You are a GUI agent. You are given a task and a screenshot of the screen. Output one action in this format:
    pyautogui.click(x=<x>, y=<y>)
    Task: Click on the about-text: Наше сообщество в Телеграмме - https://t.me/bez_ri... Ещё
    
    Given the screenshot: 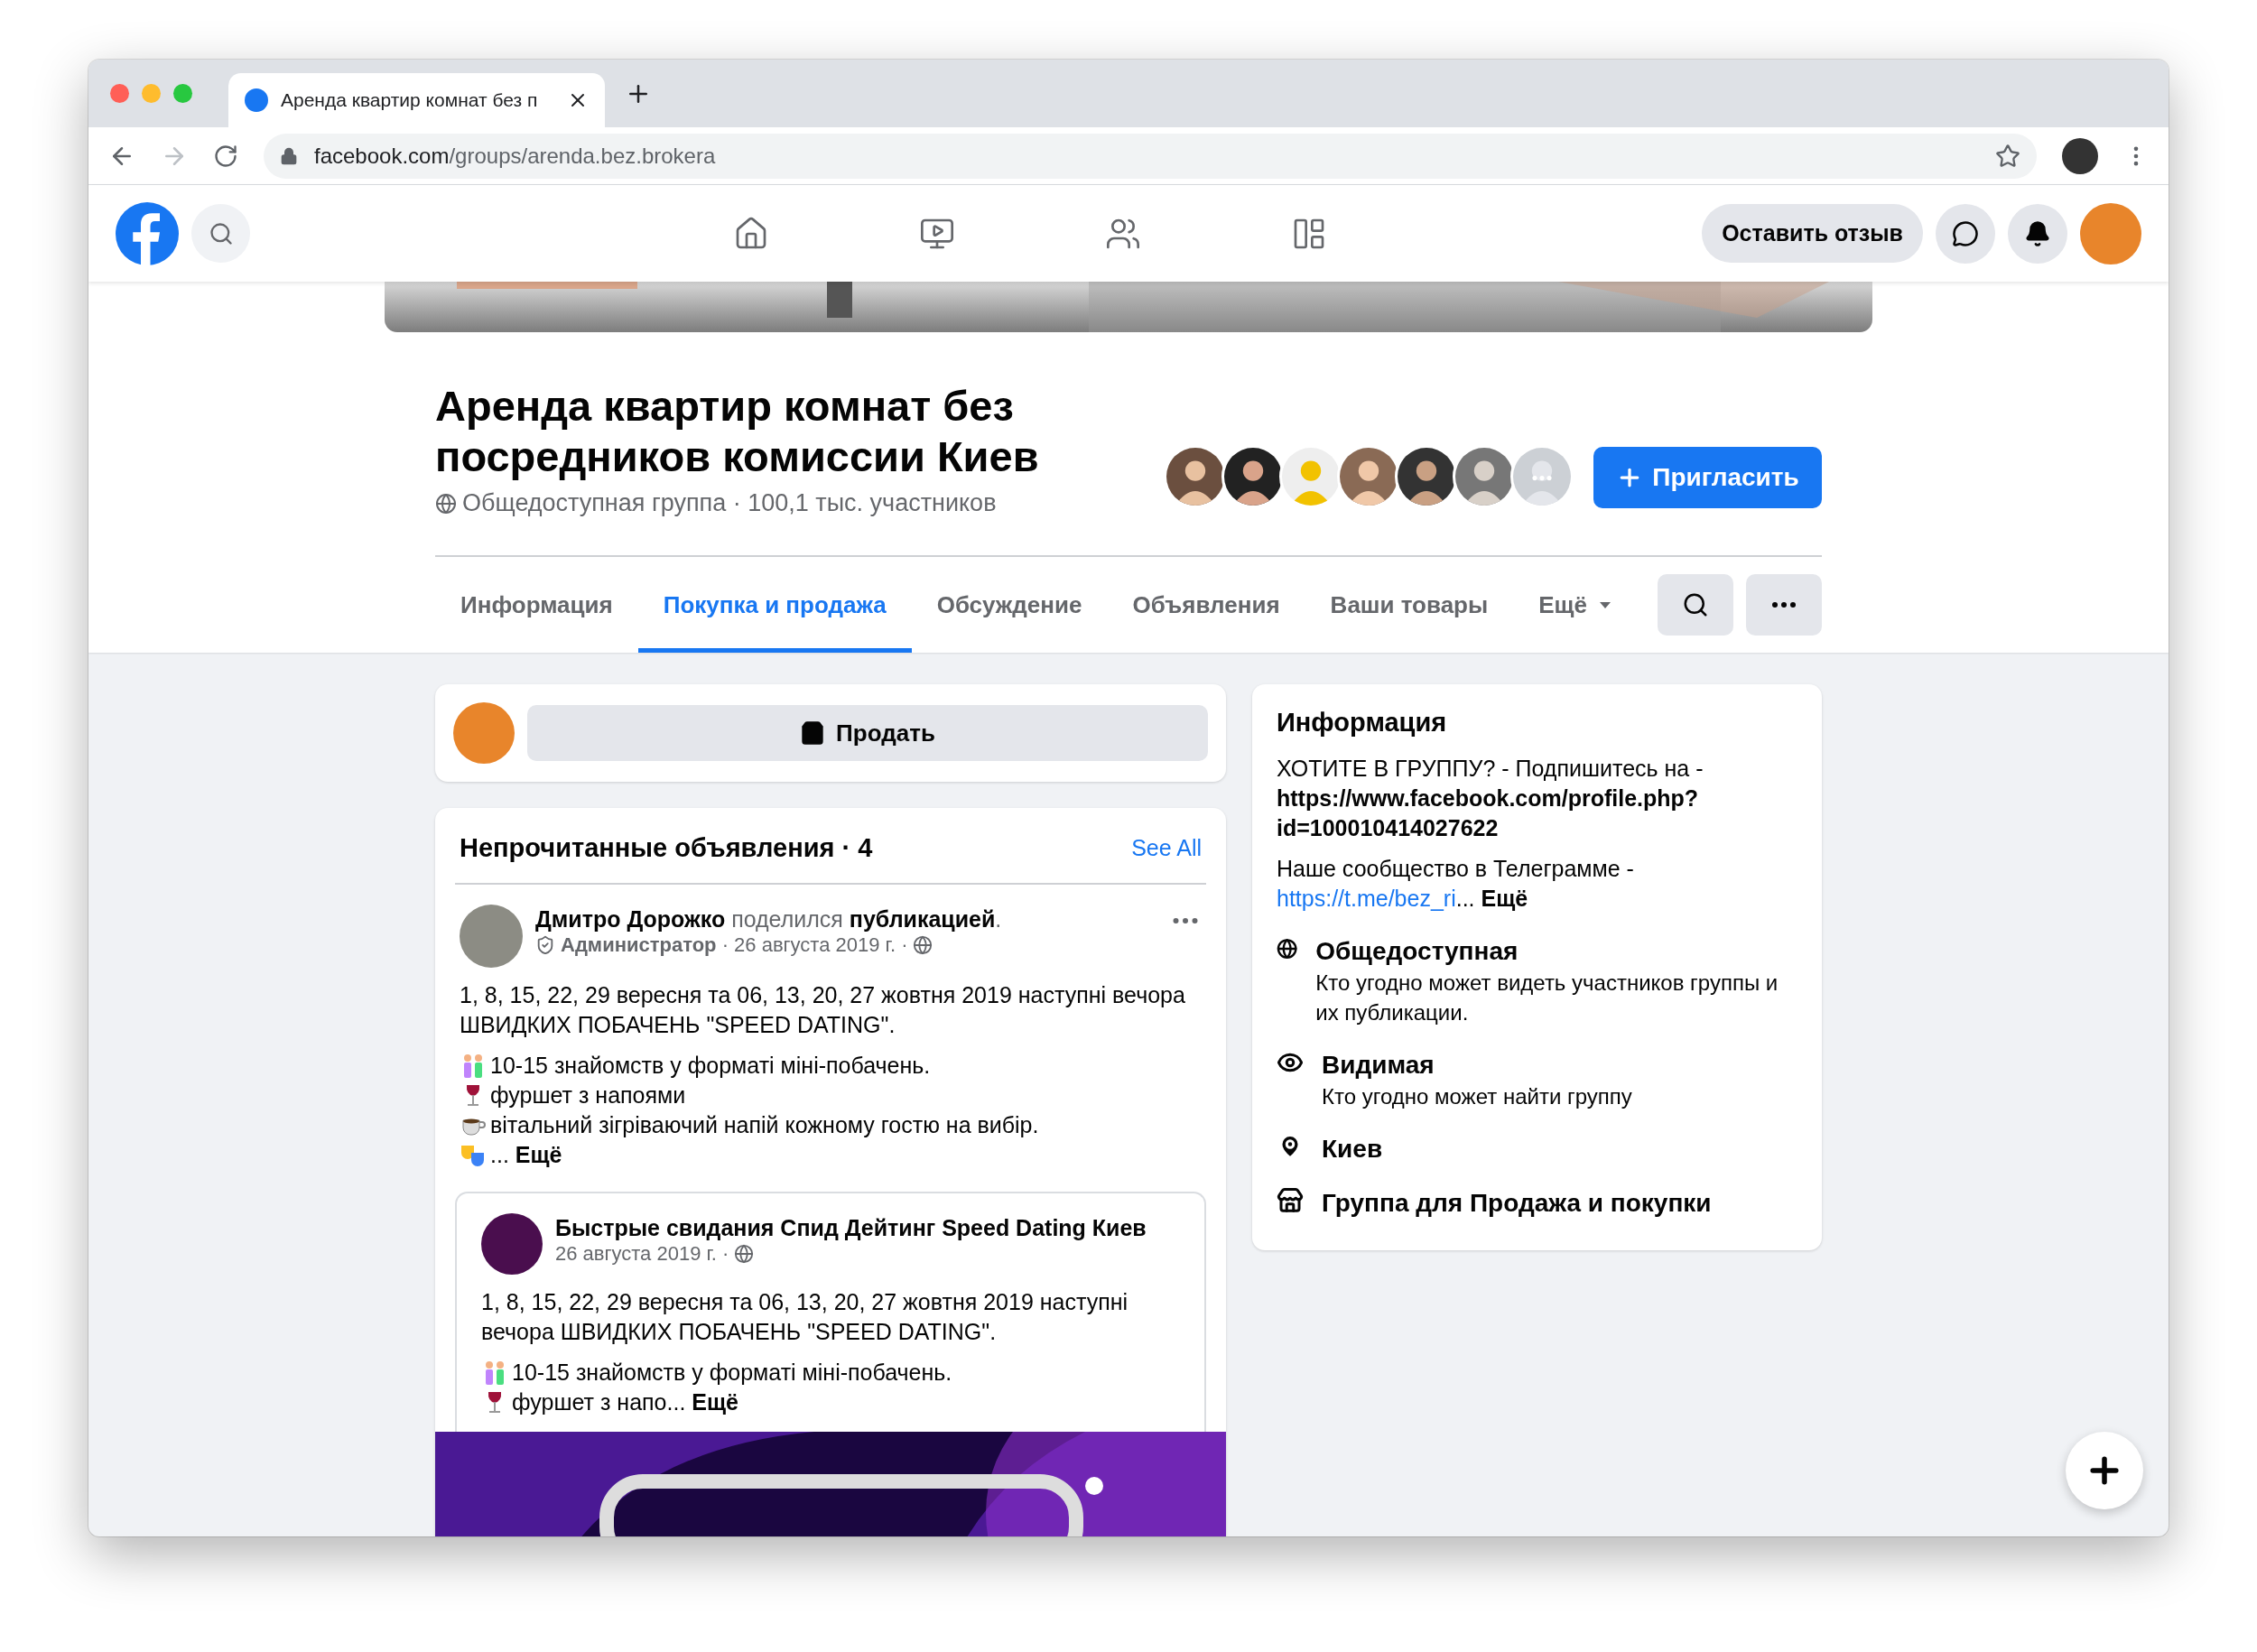 What is the action you would take?
    pyautogui.click(x=1456, y=884)
    